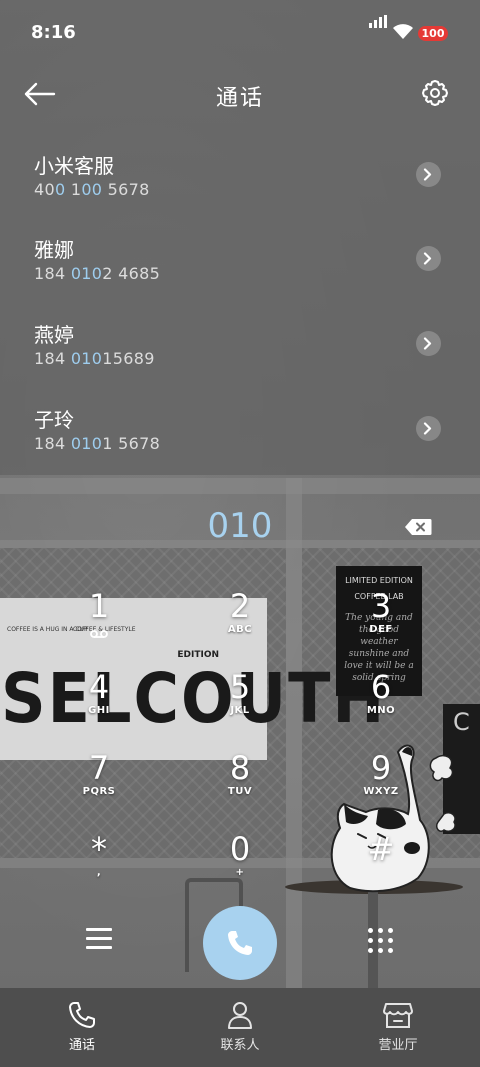 Image resolution: width=480 pixels, height=1067 pixels. I want to click on contact-row: 小米客服 400 100 5678, so click(240, 182).